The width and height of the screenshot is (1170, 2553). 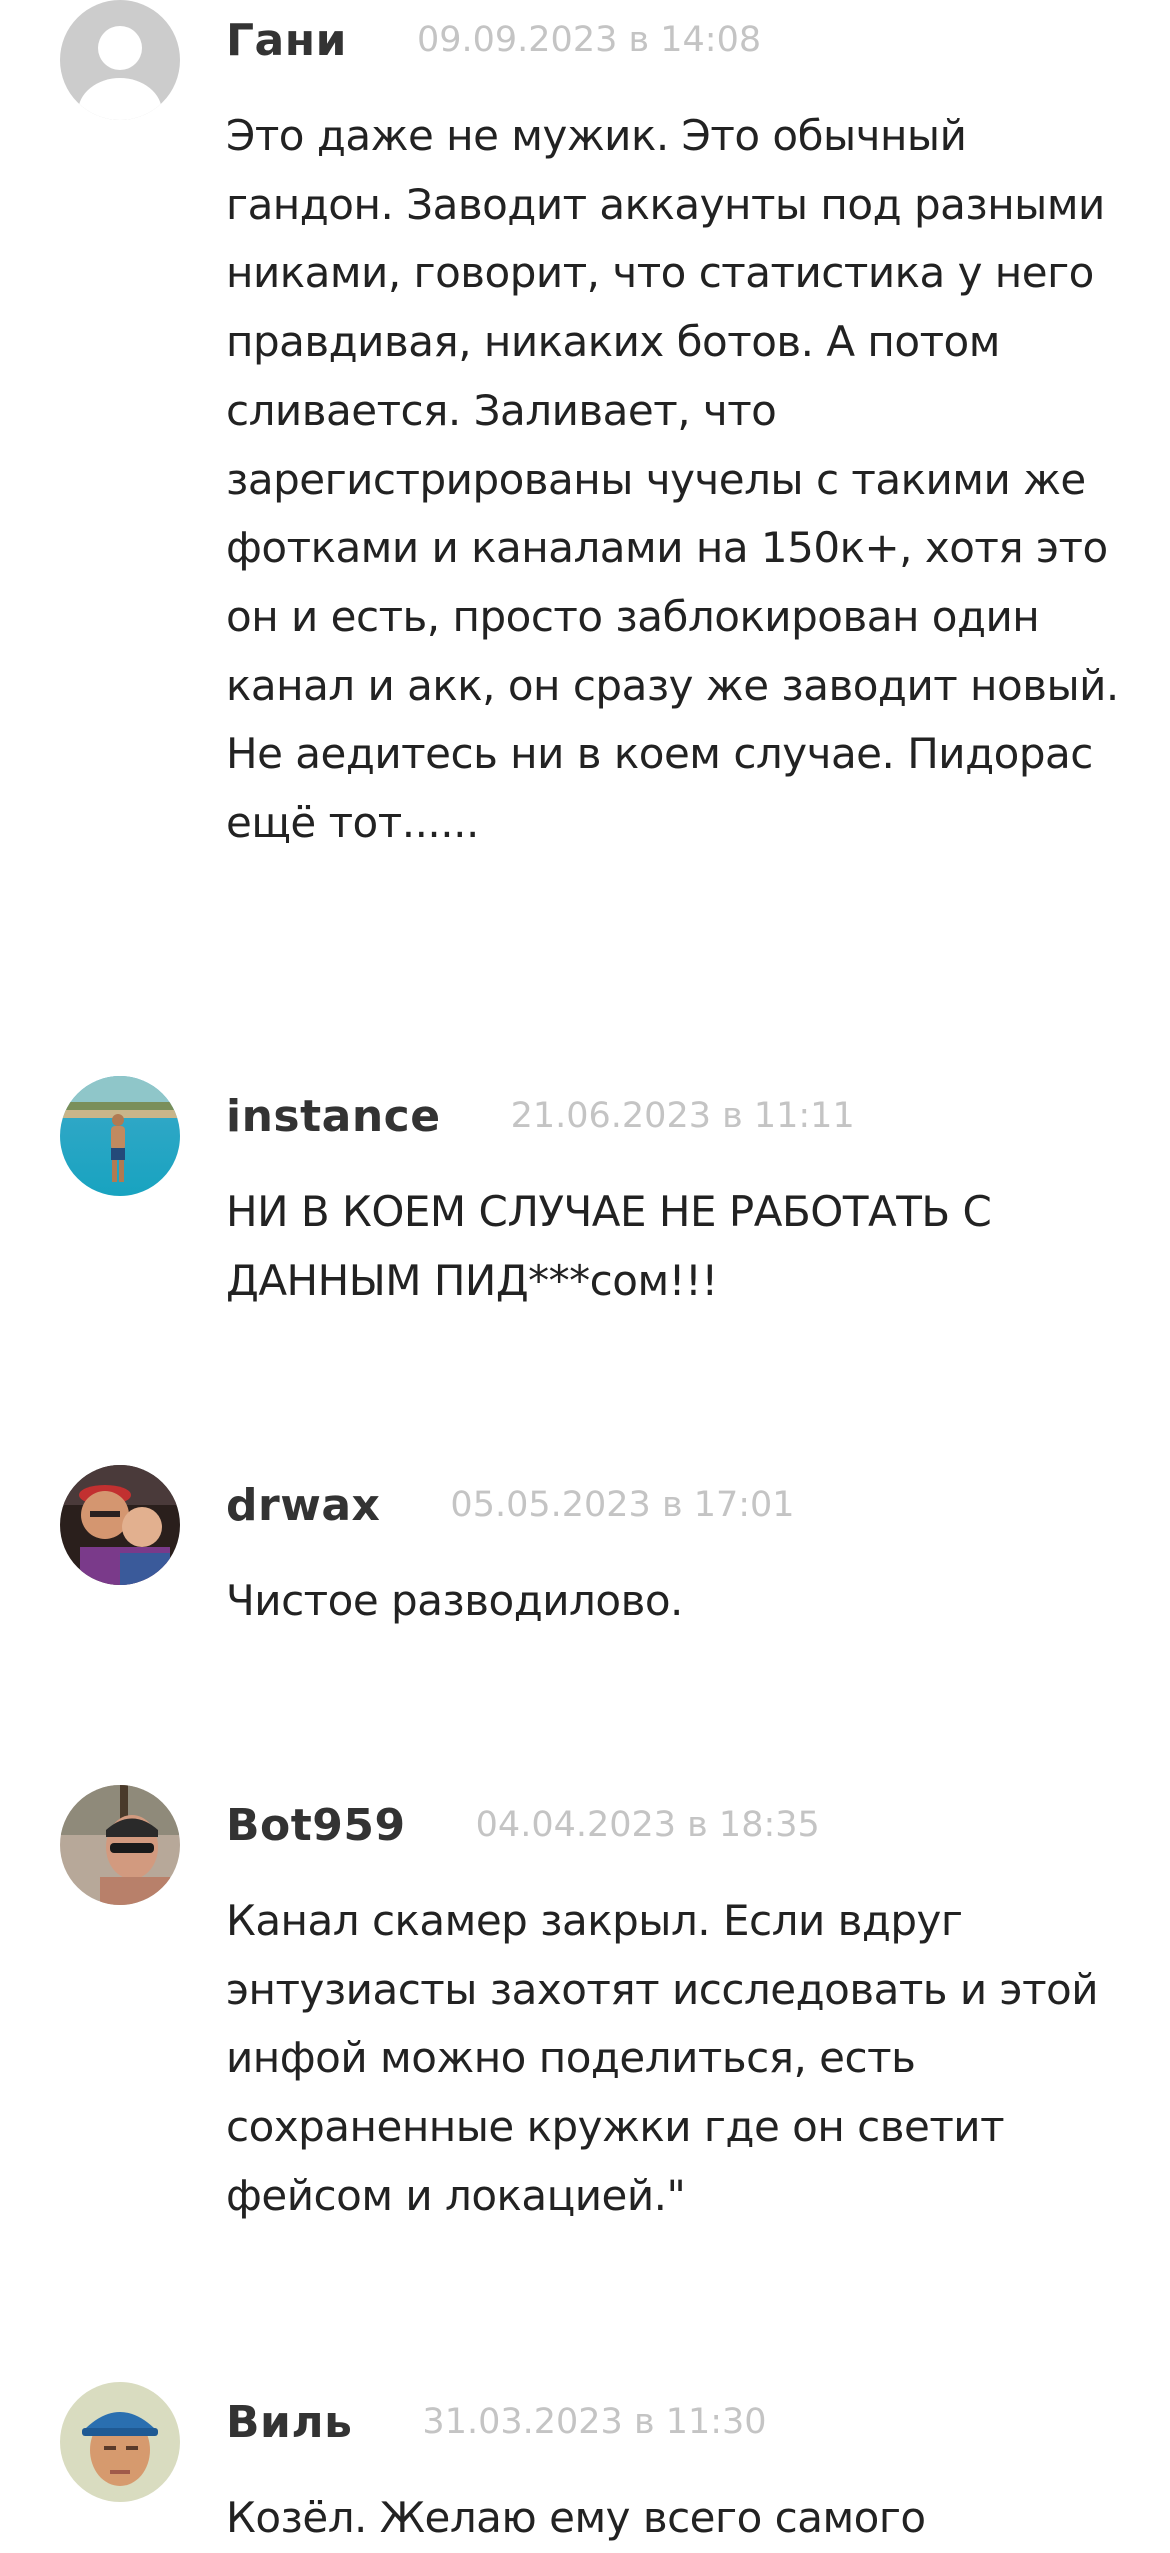 I want to click on comment-meta: Виль 31.03.2023 в 11:30, so click(x=496, y=2422).